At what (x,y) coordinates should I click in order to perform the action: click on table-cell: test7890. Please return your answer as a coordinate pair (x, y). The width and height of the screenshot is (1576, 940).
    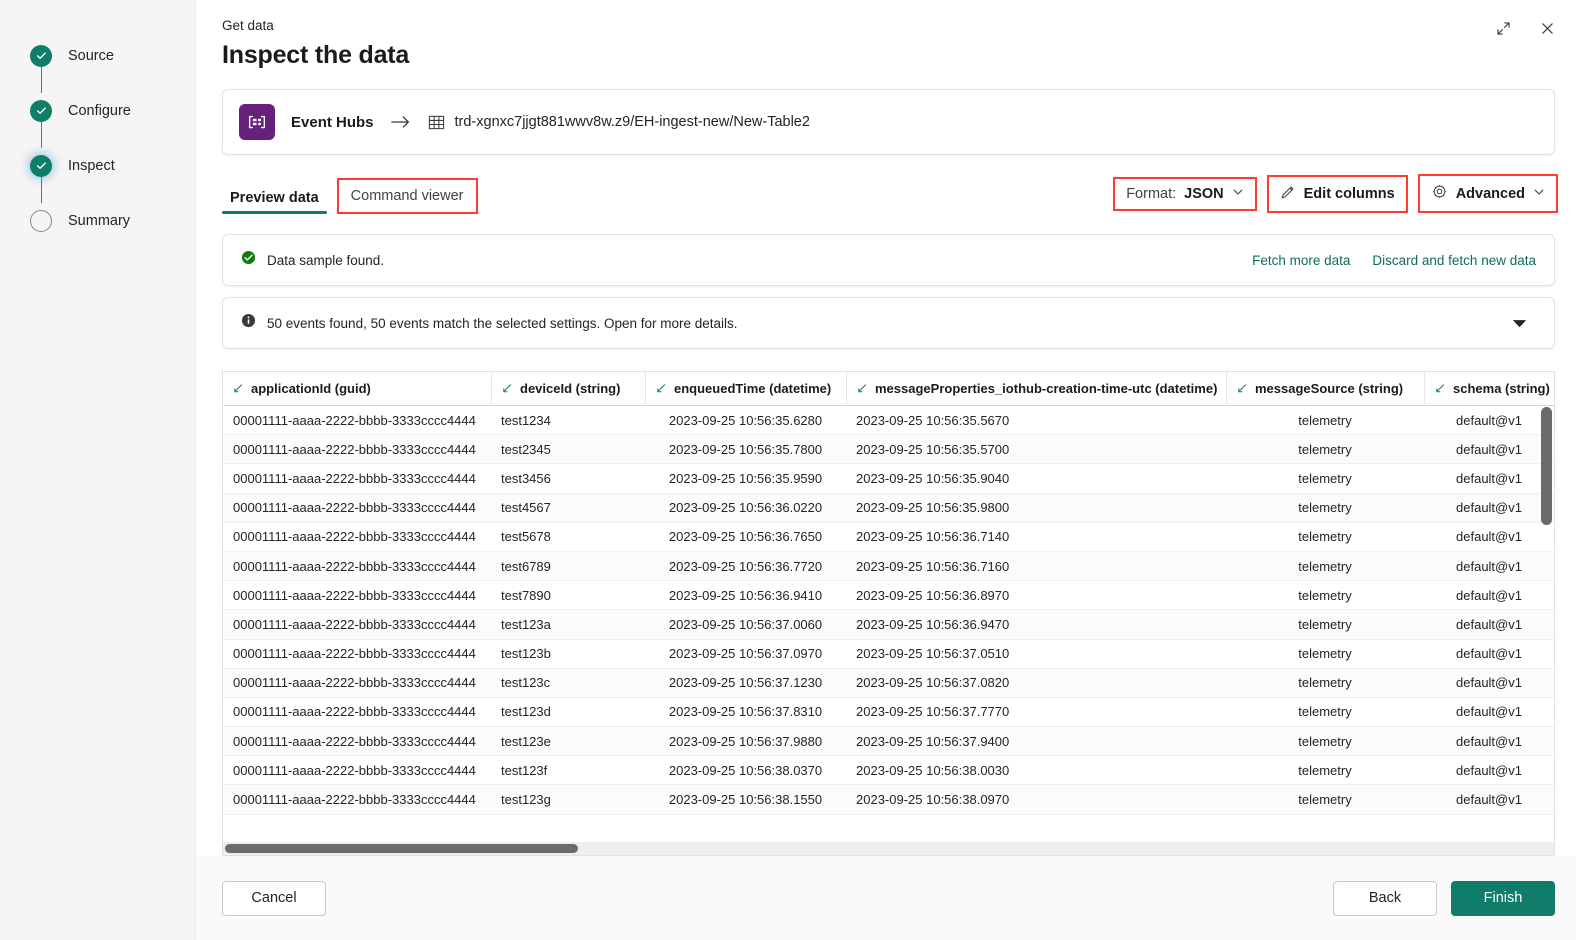
    Looking at the image, I should click on (526, 595).